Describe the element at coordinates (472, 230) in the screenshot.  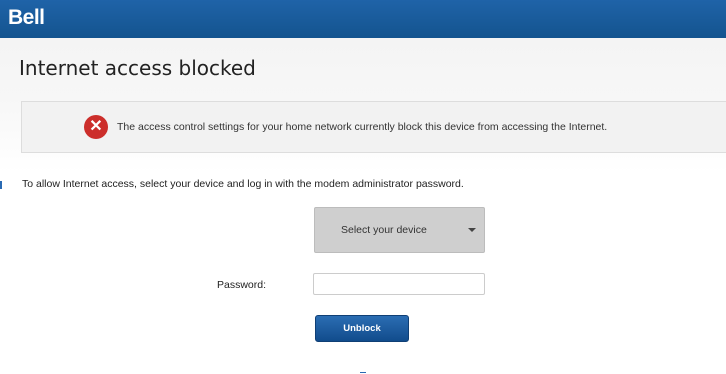
I see `chevron-down-icon` at that location.